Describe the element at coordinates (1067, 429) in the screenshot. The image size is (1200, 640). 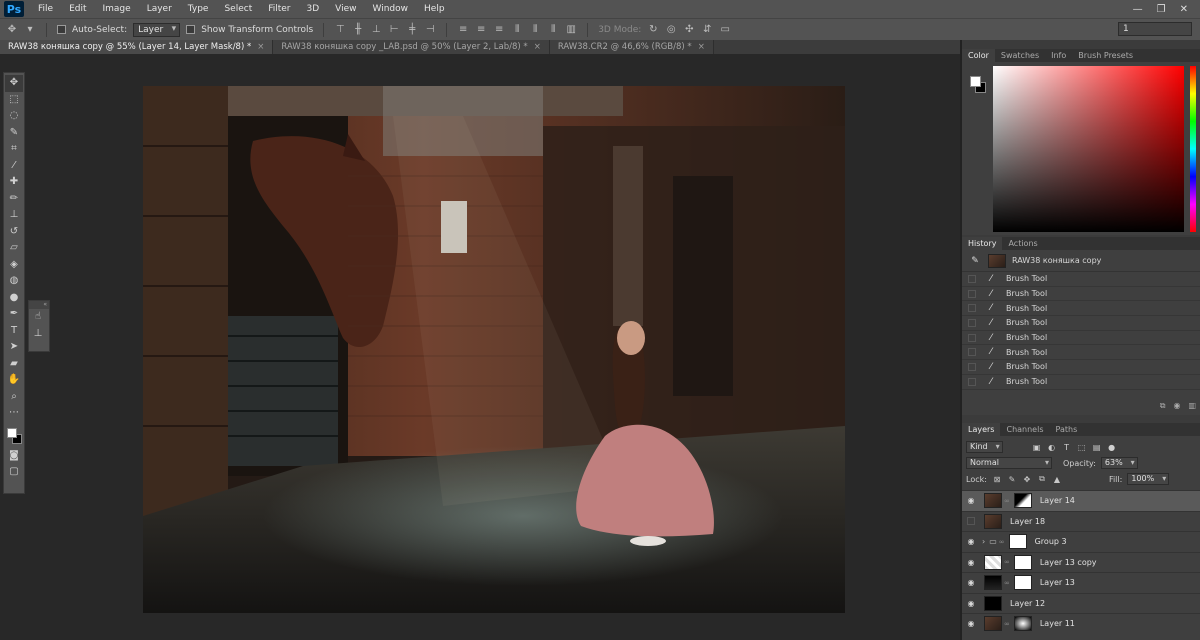
I see `tab-paths: Paths` at that location.